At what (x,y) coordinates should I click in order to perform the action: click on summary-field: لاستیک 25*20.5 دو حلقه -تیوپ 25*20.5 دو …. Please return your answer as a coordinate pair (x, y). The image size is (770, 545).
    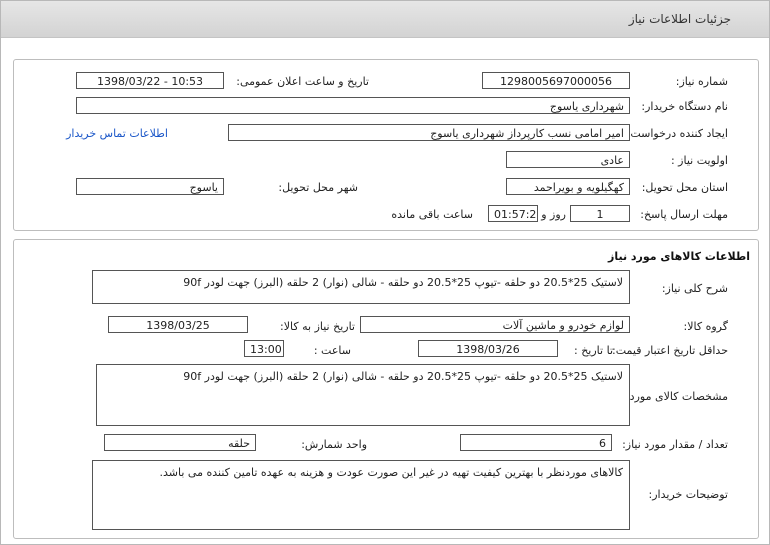
    Looking at the image, I should click on (361, 287).